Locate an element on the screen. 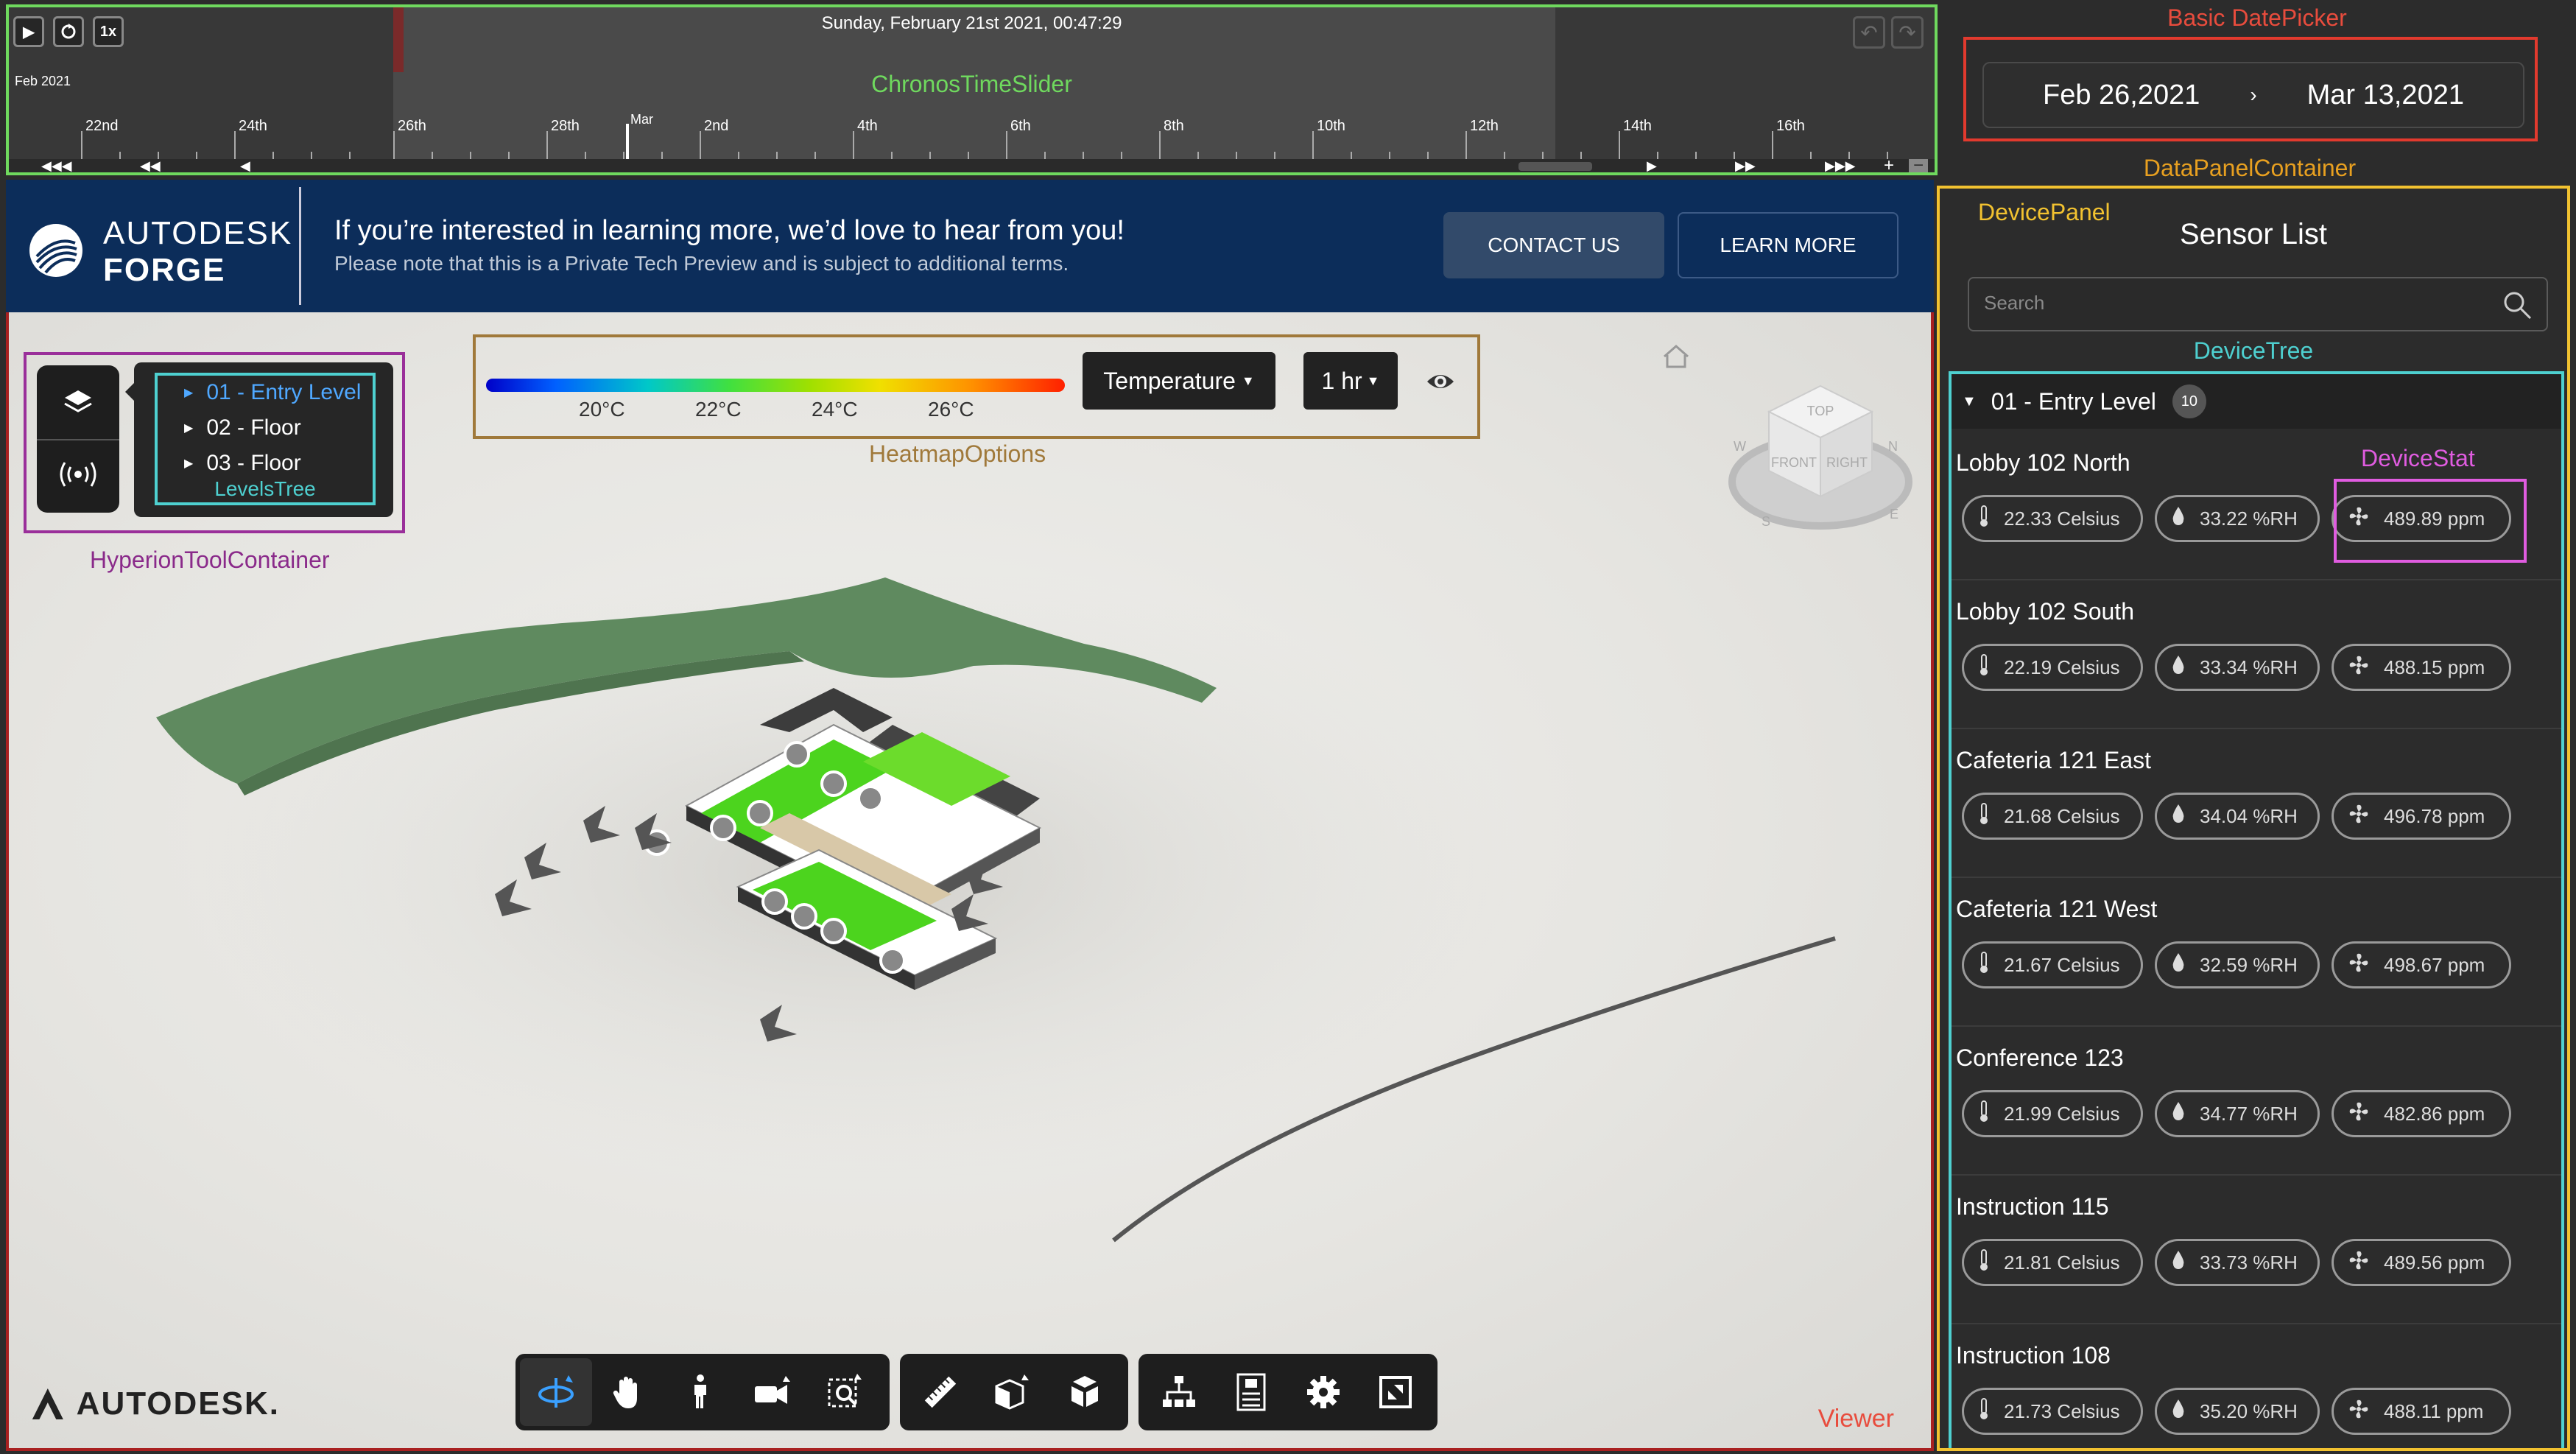 The width and height of the screenshot is (2576, 1454). humidity-stat: 33.73 %RH is located at coordinates (2237, 1262).